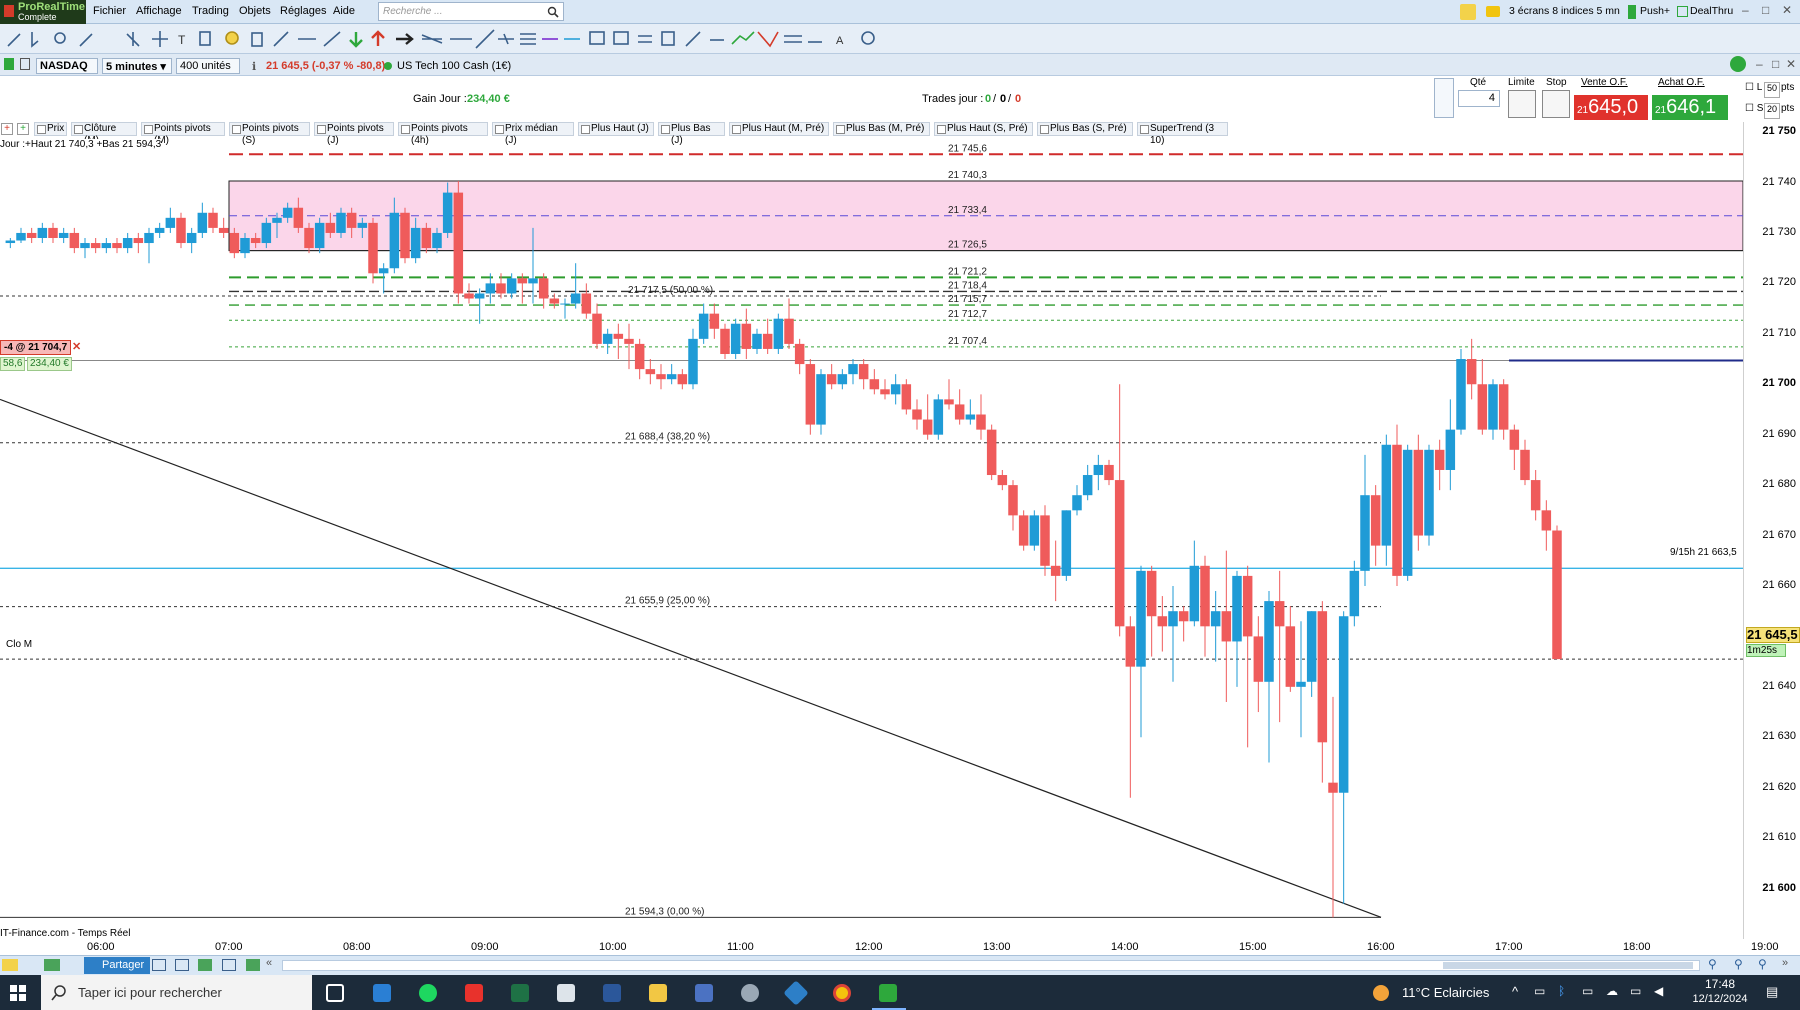  I want to click on ig-app-icon, so click(474, 993).